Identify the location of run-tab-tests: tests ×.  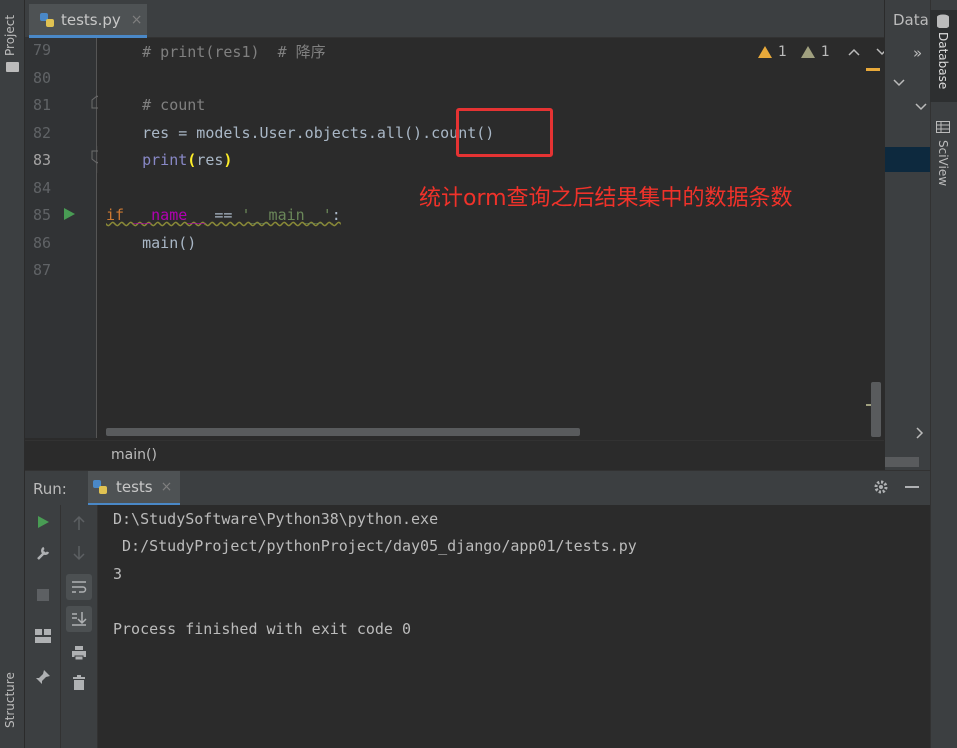
(134, 488).